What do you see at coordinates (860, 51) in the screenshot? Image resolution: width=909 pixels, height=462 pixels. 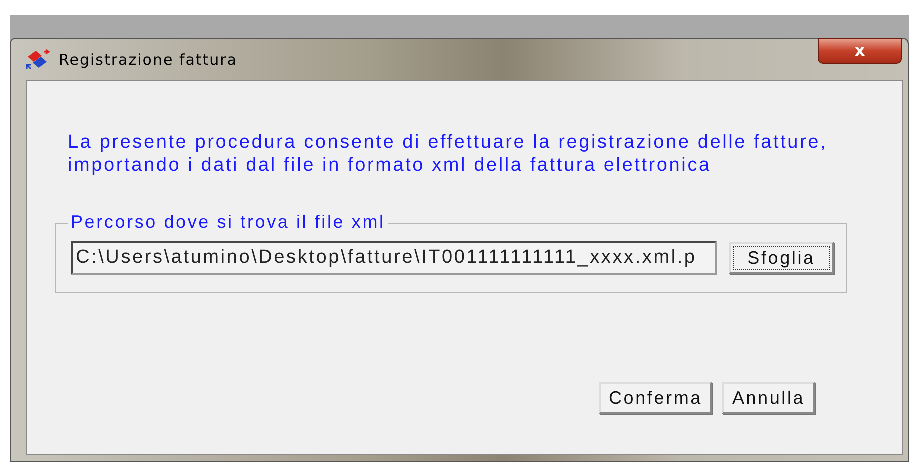 I see `close-button: x` at bounding box center [860, 51].